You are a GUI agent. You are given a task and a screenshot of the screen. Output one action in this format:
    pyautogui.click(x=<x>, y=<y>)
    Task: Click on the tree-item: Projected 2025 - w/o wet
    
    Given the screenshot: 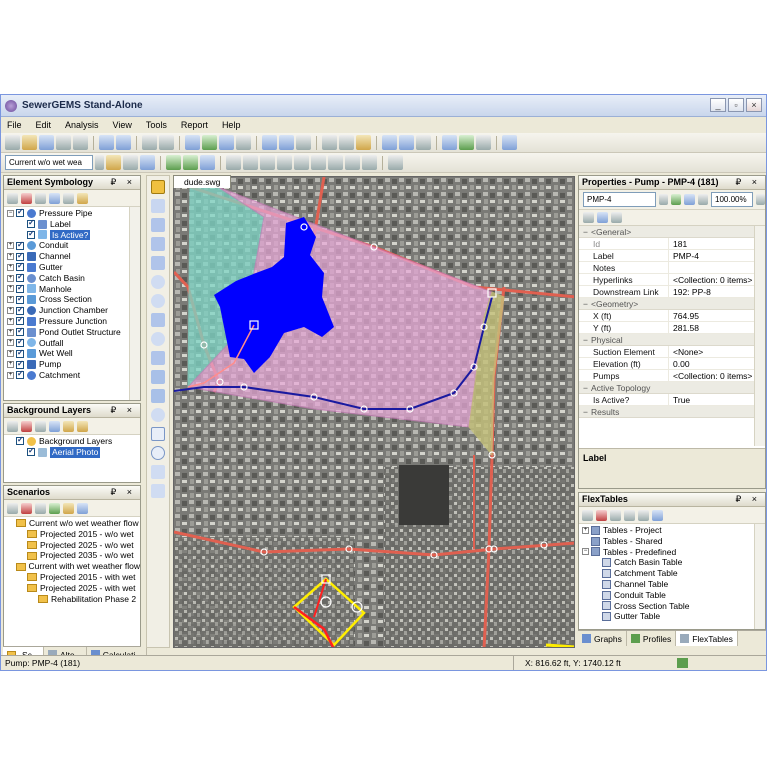 What is the action you would take?
    pyautogui.click(x=72, y=545)
    